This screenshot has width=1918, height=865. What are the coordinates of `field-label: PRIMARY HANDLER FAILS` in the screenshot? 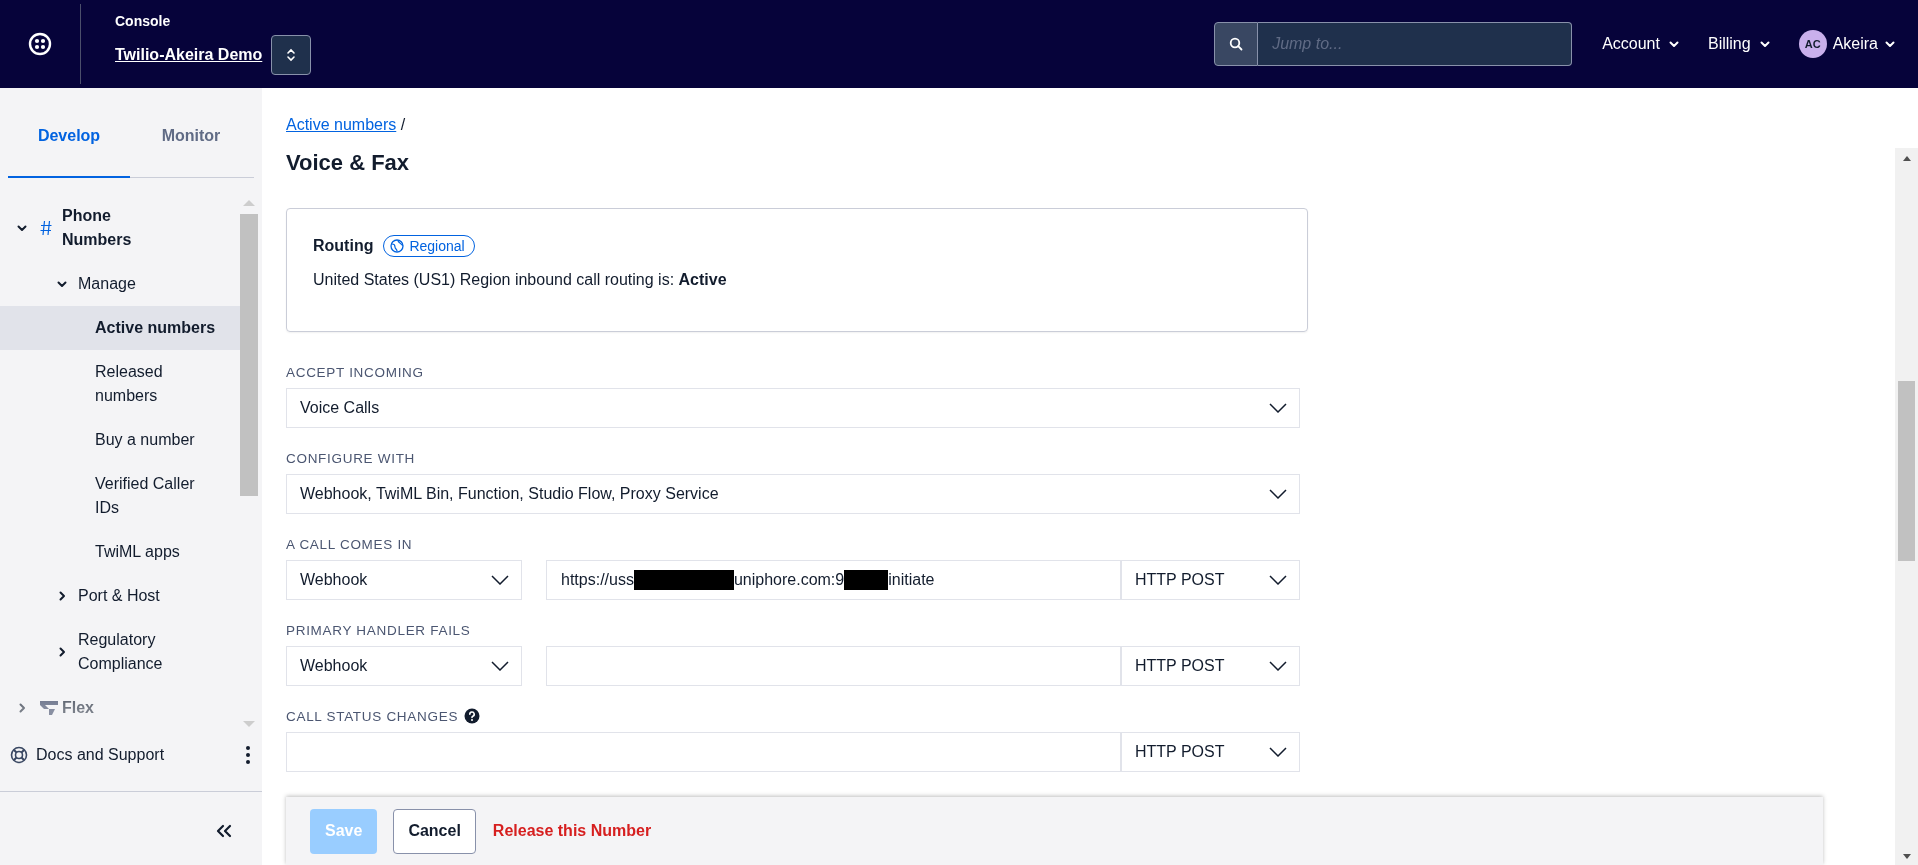 It's located at (378, 630).